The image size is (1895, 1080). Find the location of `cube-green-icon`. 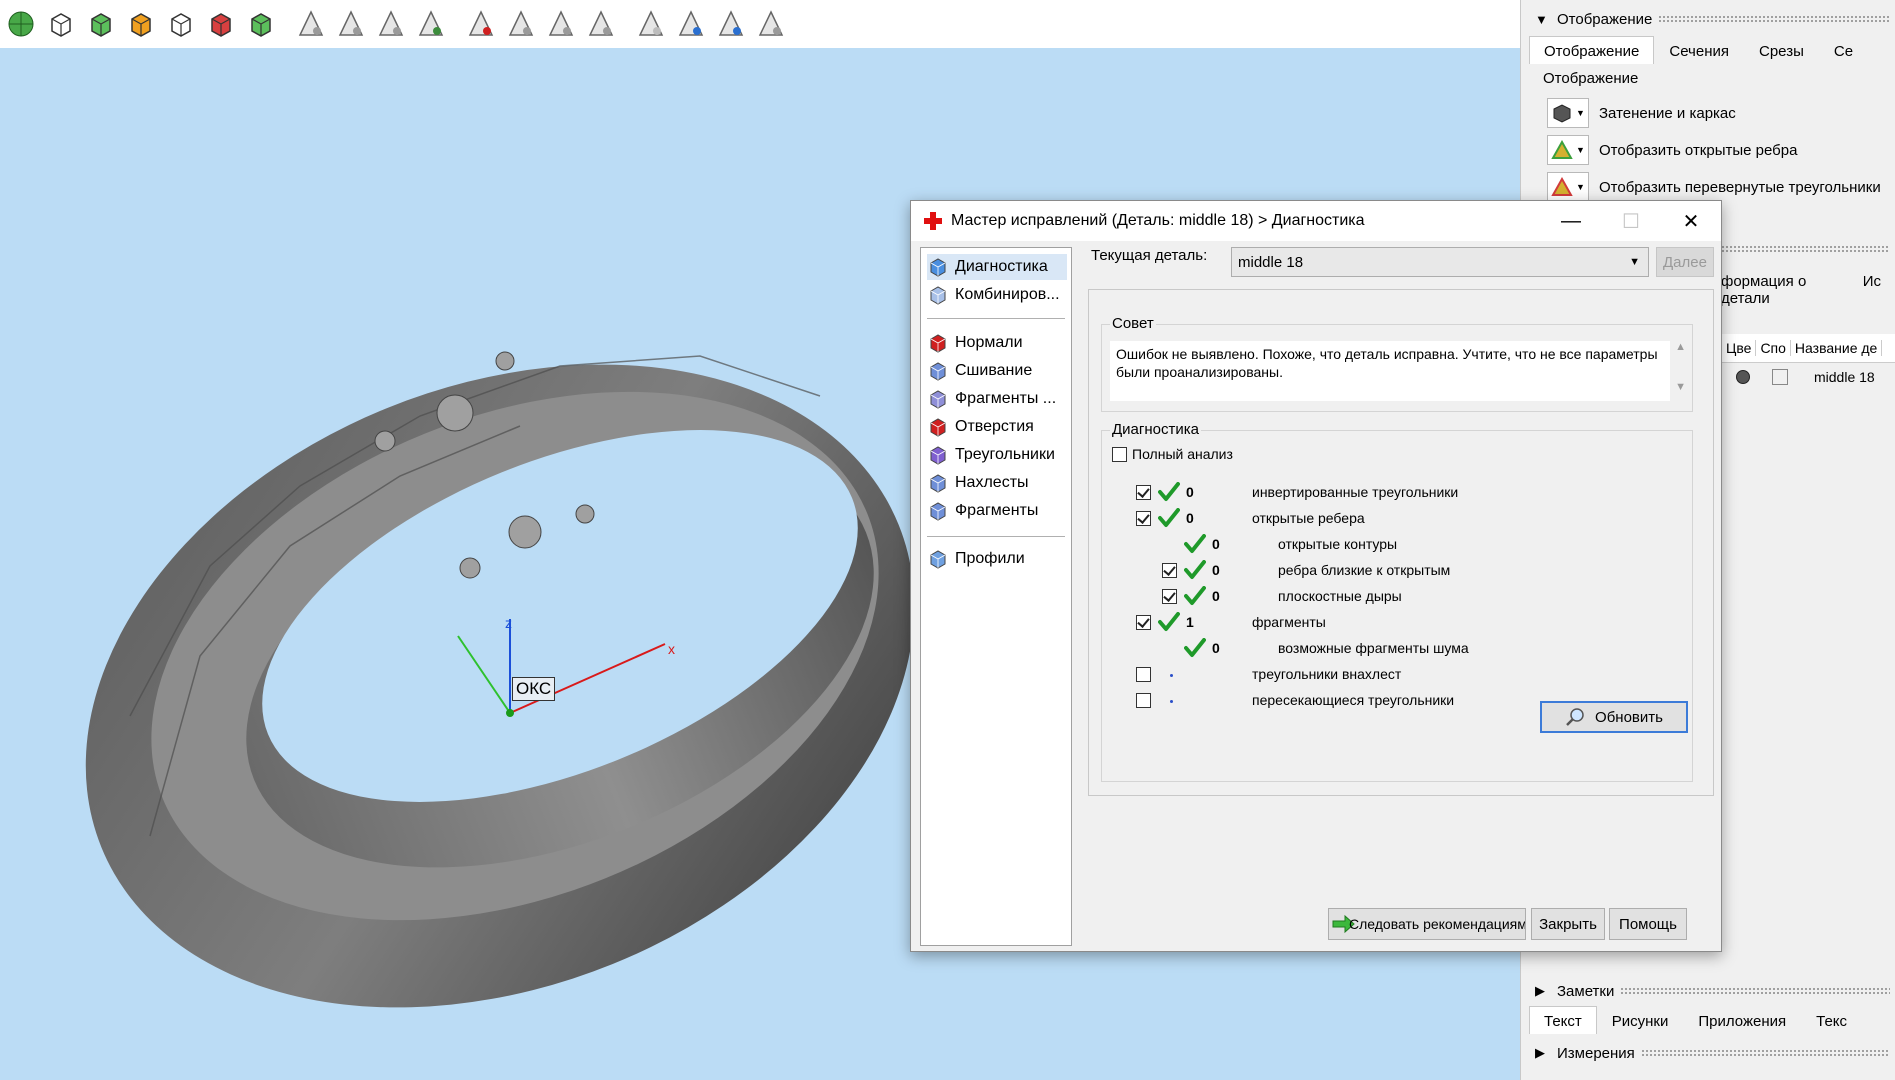

cube-green-icon is located at coordinates (101, 24).